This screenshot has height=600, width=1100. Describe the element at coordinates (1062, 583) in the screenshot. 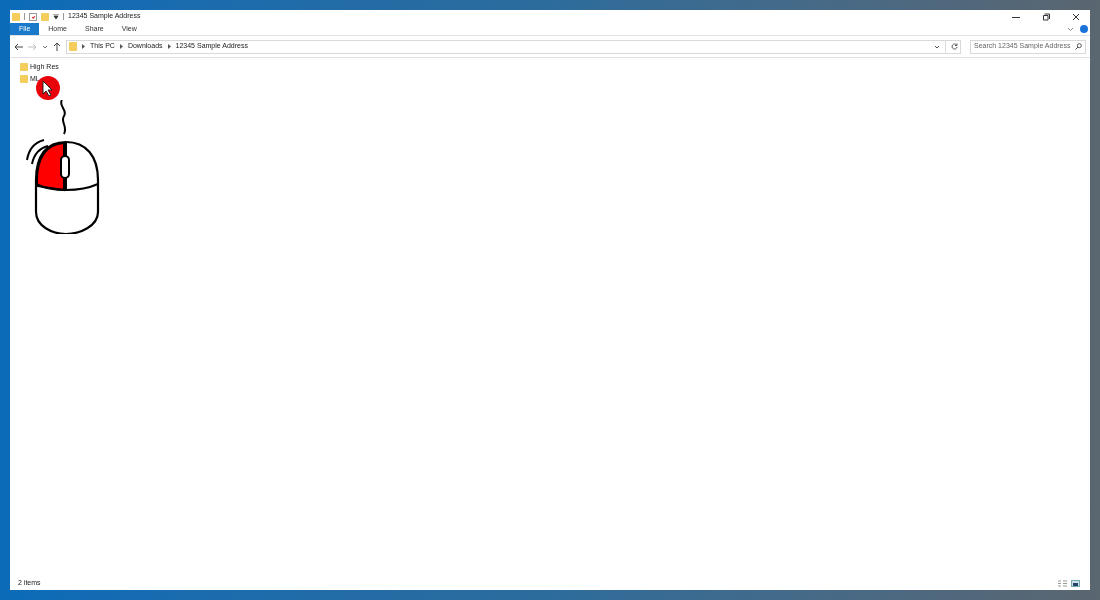

I see `details-view-icon` at that location.